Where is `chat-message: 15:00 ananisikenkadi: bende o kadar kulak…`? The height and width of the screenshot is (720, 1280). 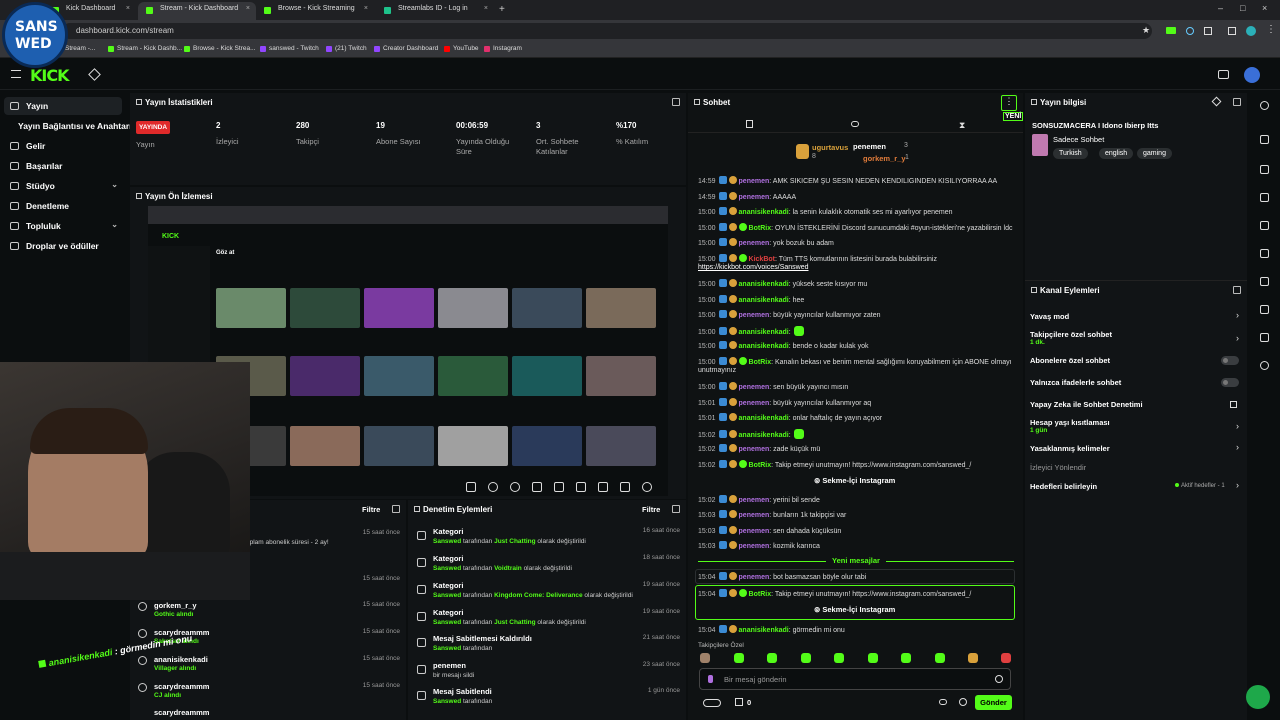
chat-message: 15:00 ananisikenkadi: bende o kadar kulak… is located at coordinates (848, 346).